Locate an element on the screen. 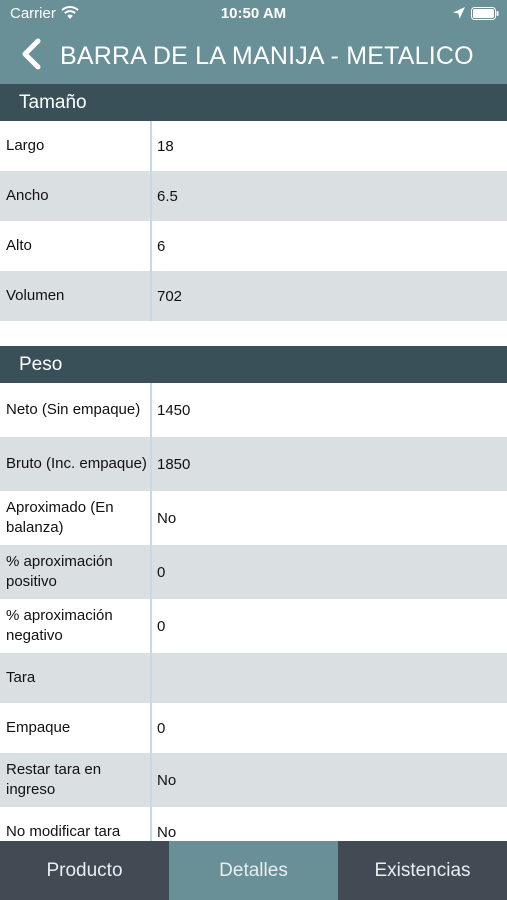  row-label: % aproximación positivo is located at coordinates (76, 572).